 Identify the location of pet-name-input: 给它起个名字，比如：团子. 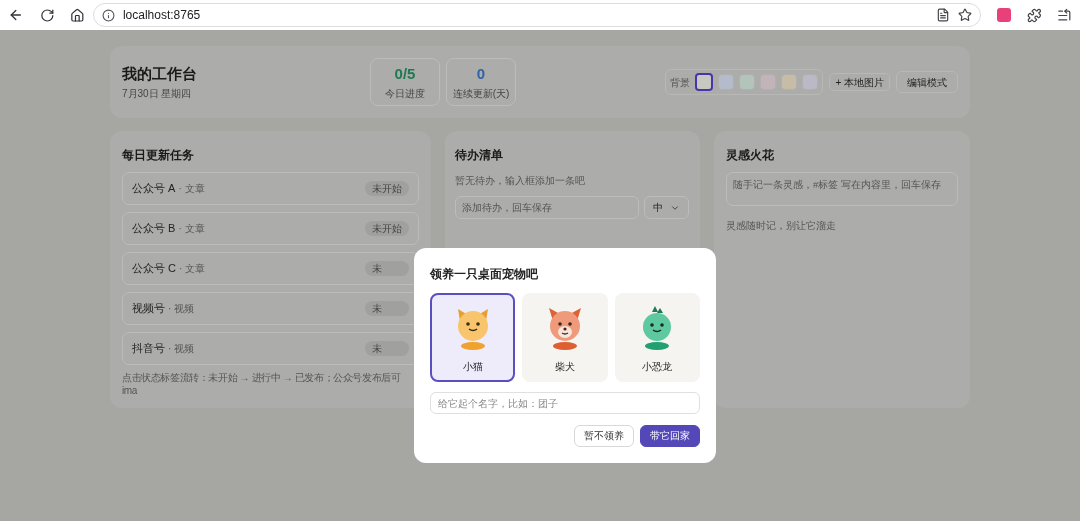
(565, 403).